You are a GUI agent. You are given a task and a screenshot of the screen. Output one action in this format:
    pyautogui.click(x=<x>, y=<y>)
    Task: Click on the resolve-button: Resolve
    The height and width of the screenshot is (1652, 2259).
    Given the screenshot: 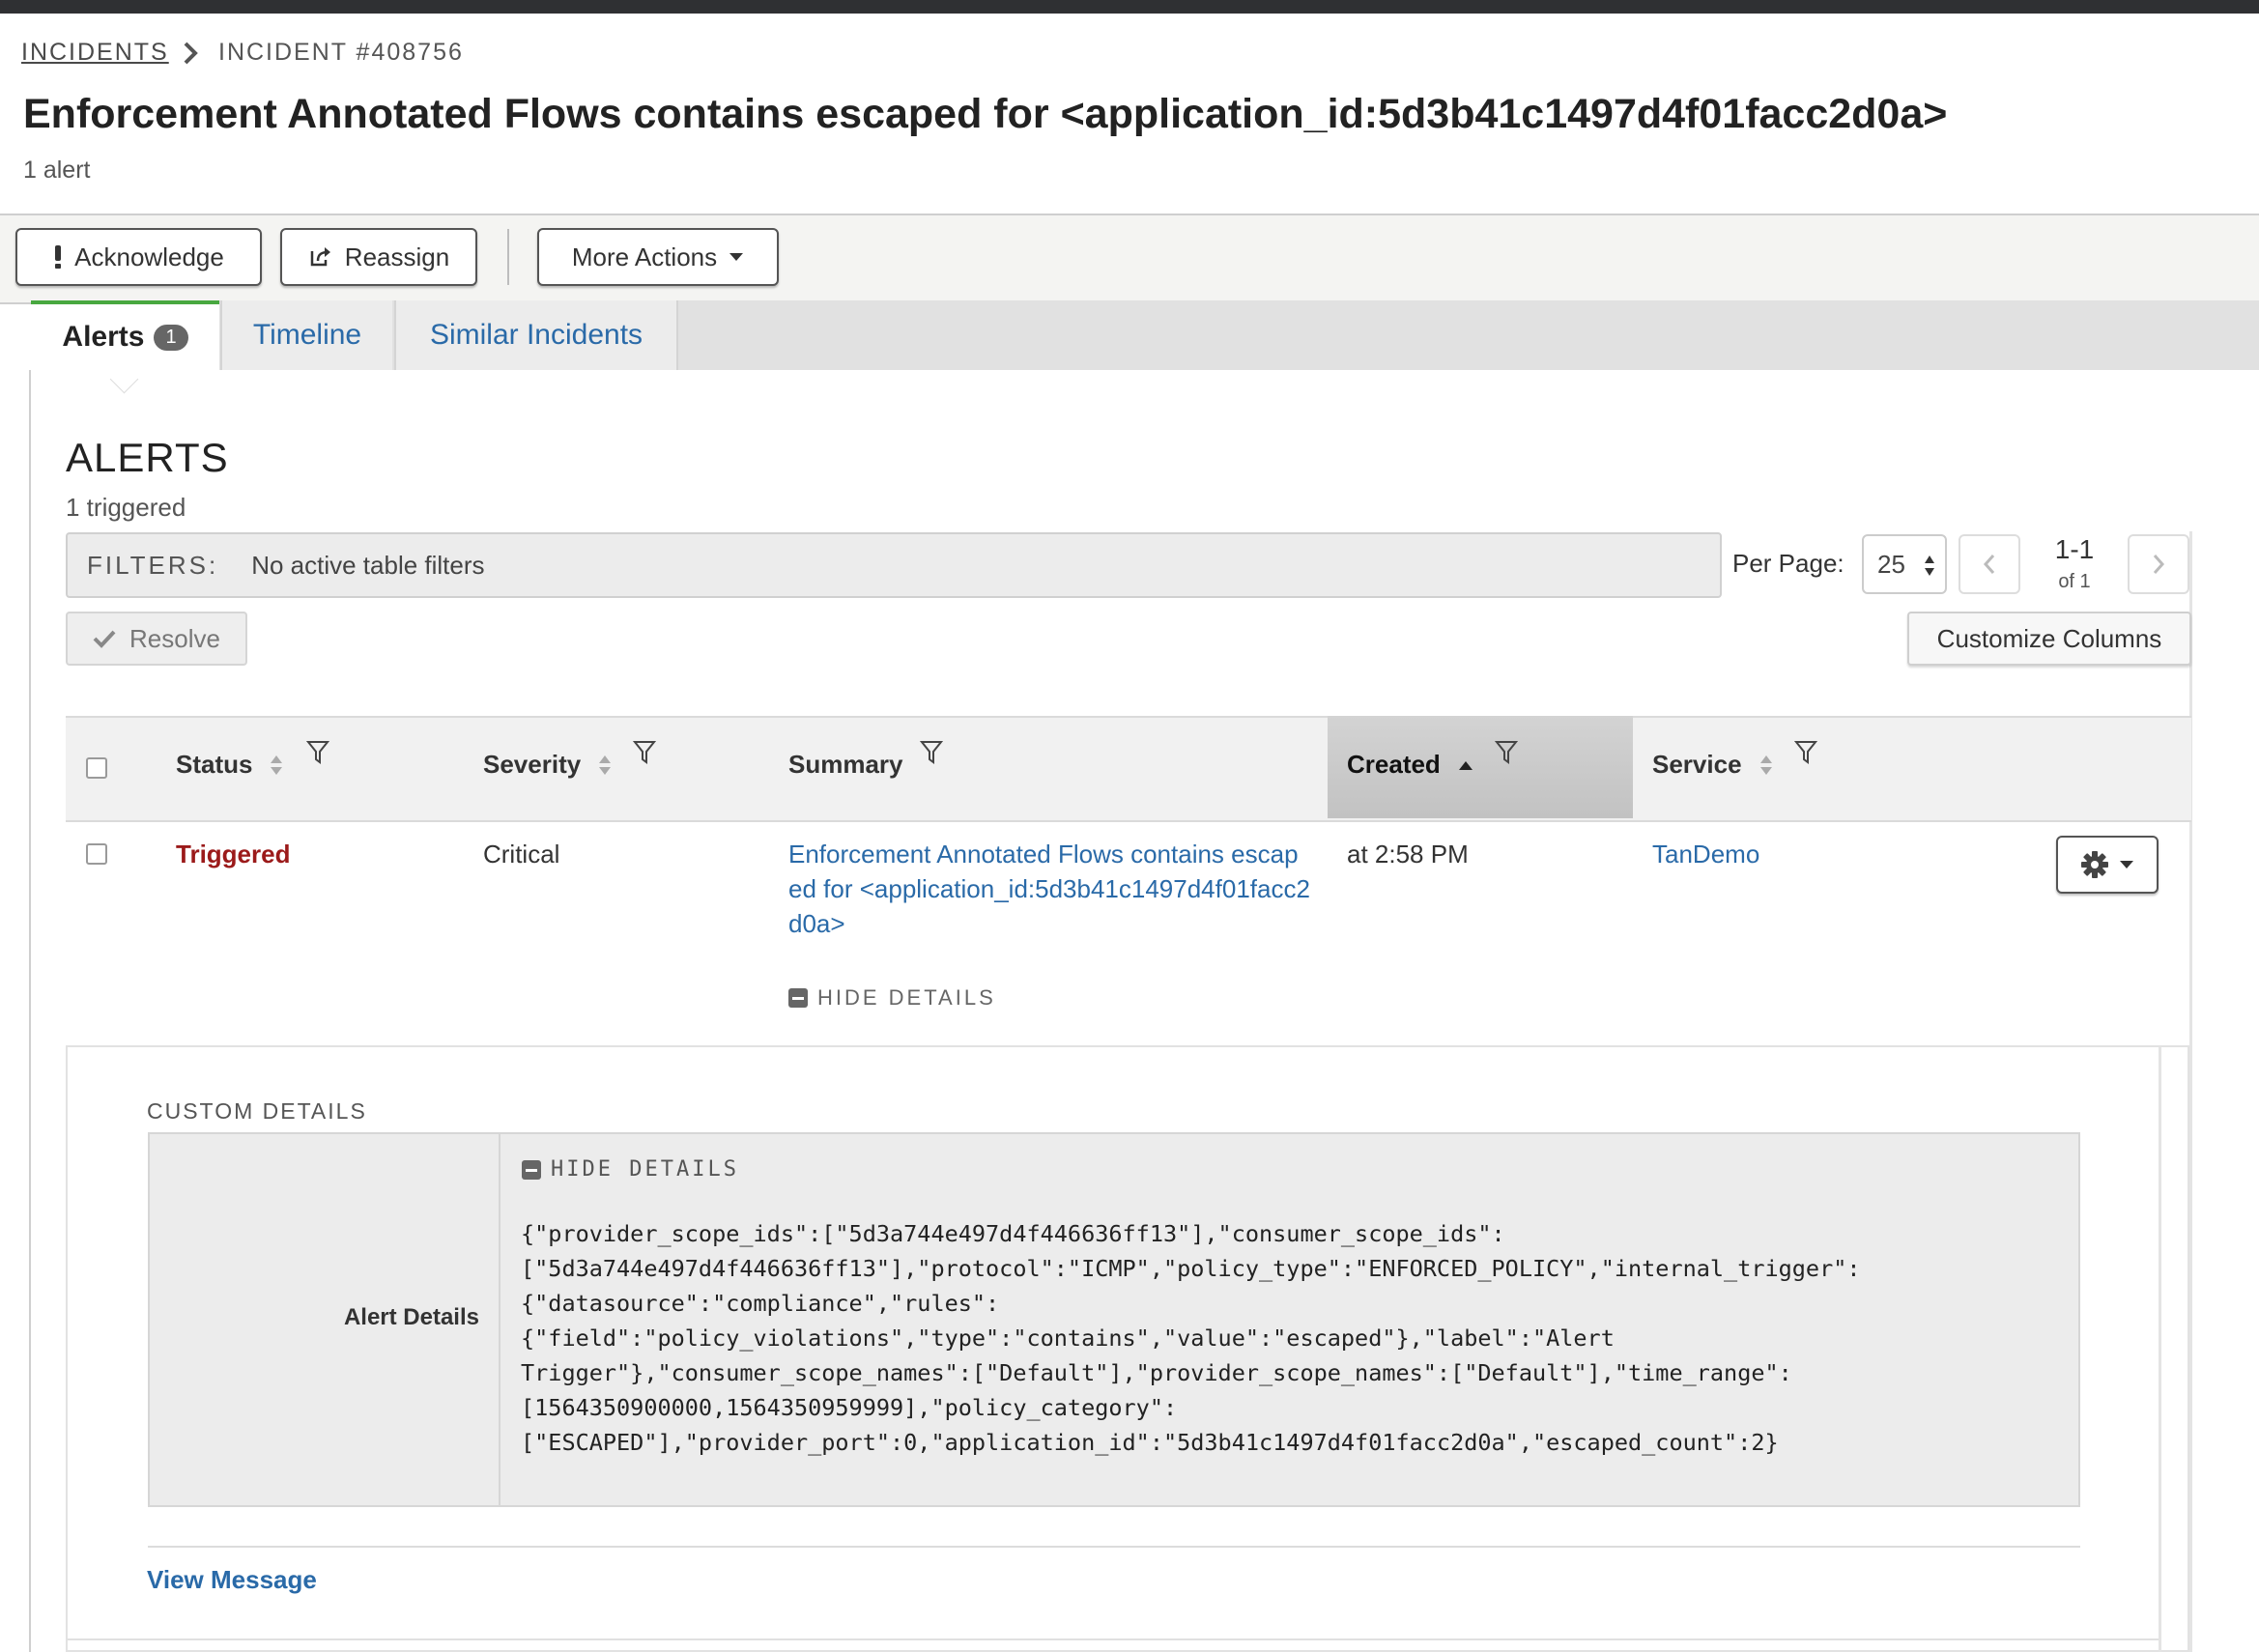 What is the action you would take?
    pyautogui.click(x=156, y=639)
    